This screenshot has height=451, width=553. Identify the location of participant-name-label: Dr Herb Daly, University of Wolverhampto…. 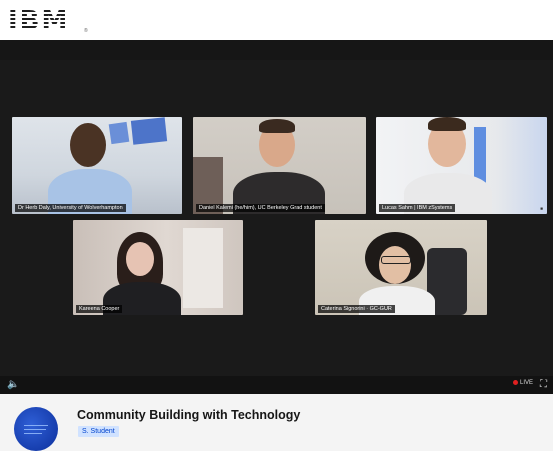
(70, 208).